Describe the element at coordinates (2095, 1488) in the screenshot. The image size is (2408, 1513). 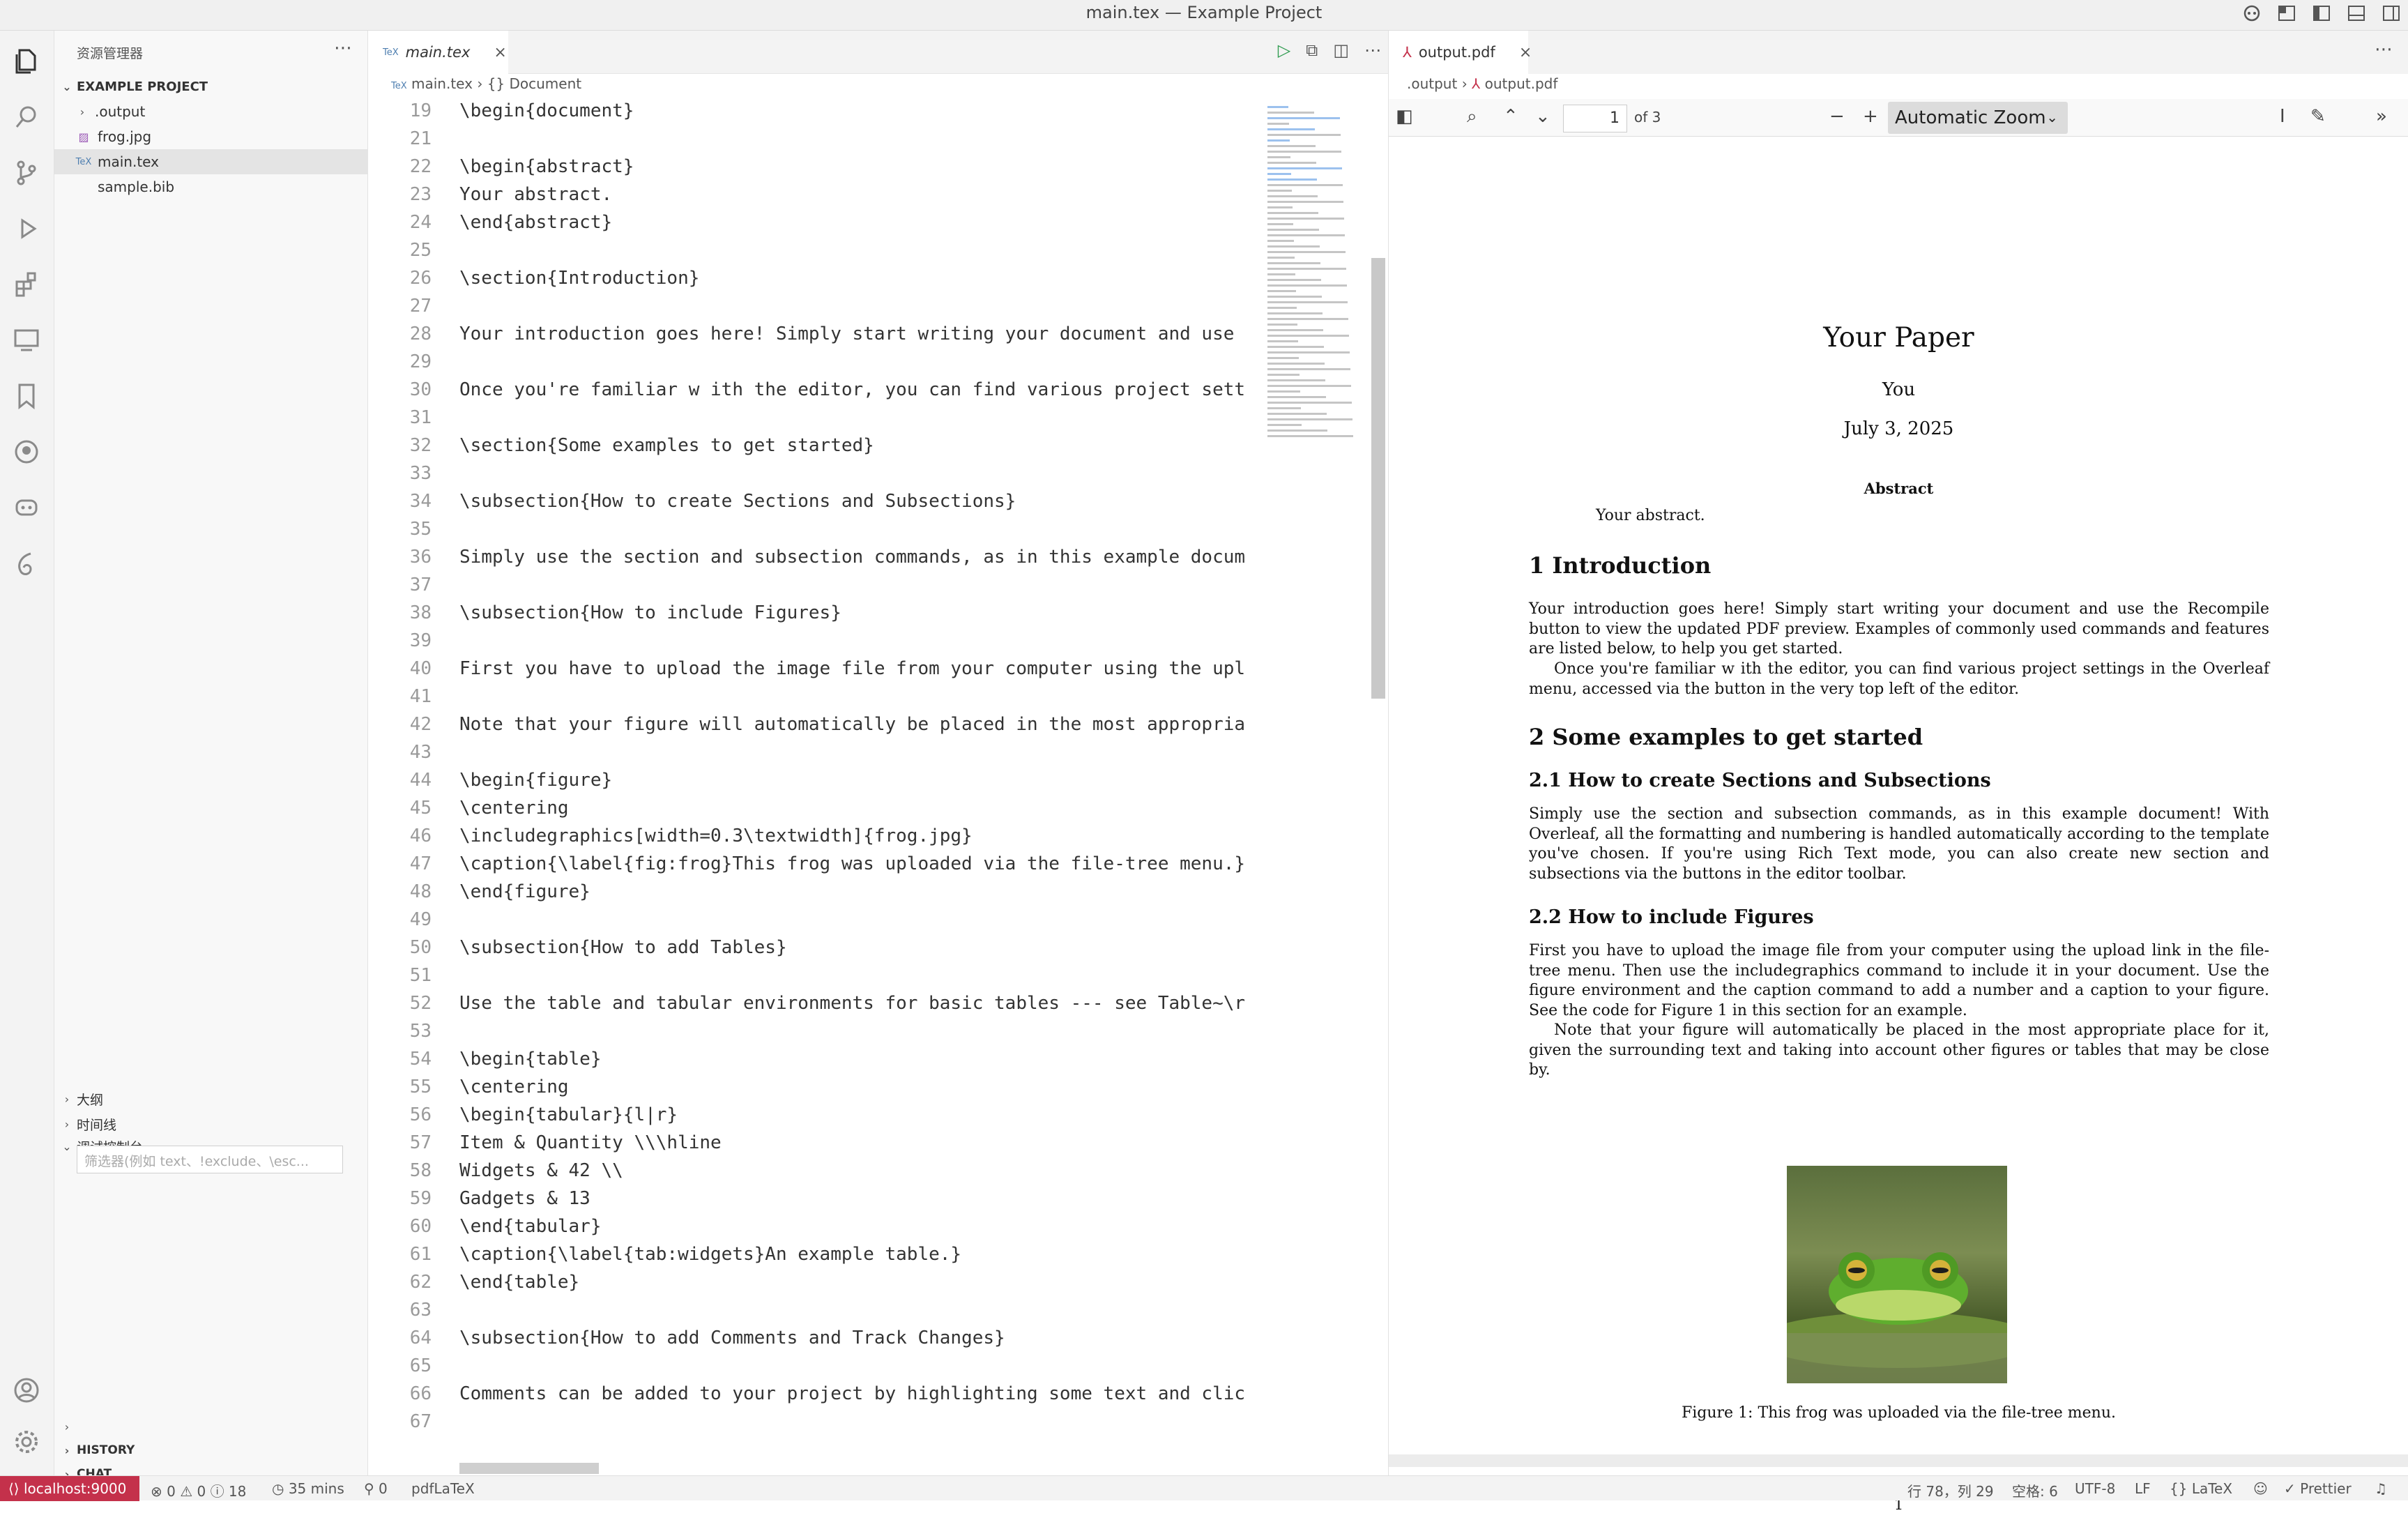
I see `encoding: UTF-8` at that location.